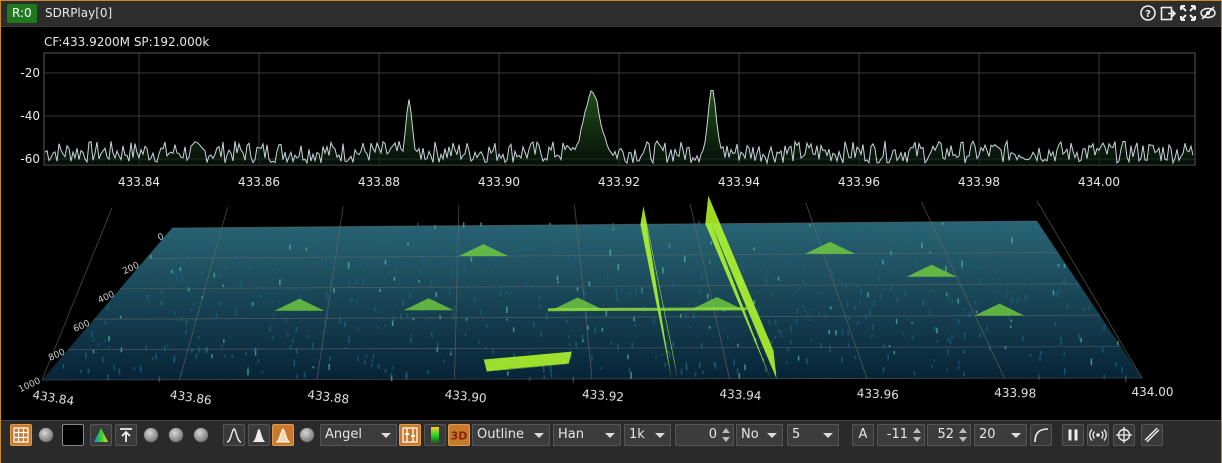 The image size is (1222, 463). I want to click on averaging-select: 5, so click(813, 435).